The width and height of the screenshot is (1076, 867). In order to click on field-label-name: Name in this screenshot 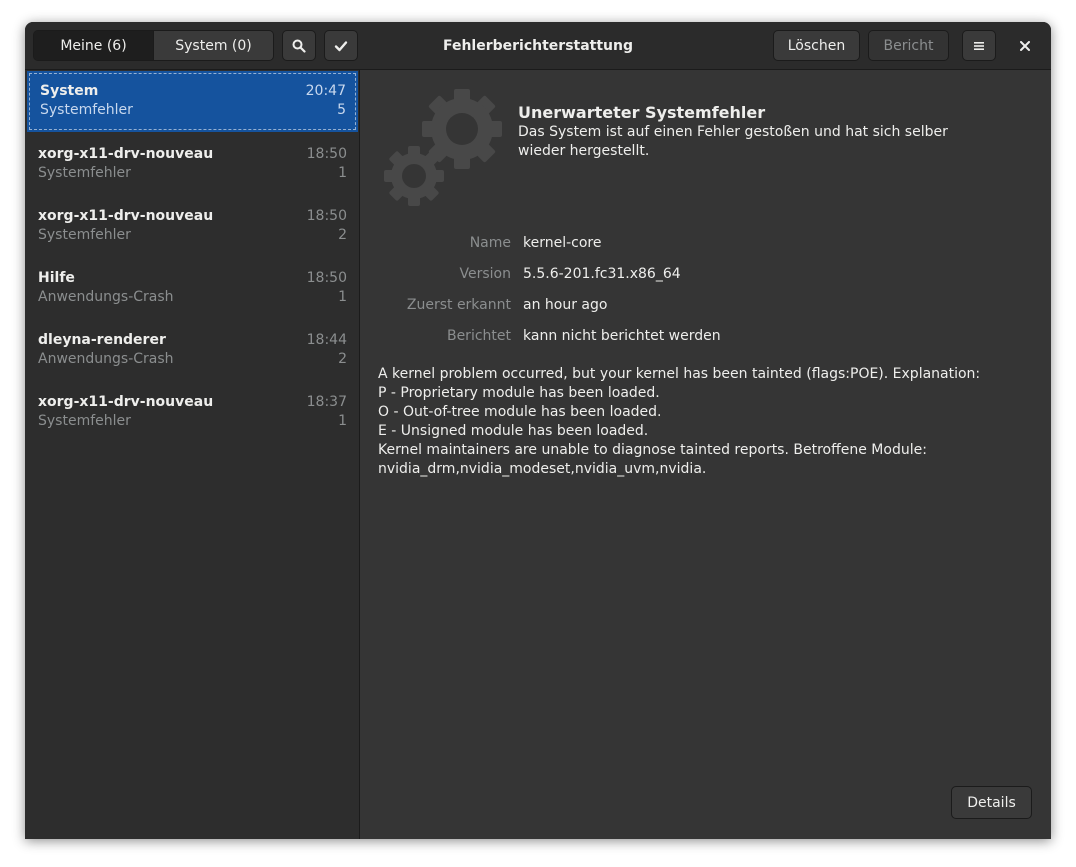, I will do `click(490, 243)`.